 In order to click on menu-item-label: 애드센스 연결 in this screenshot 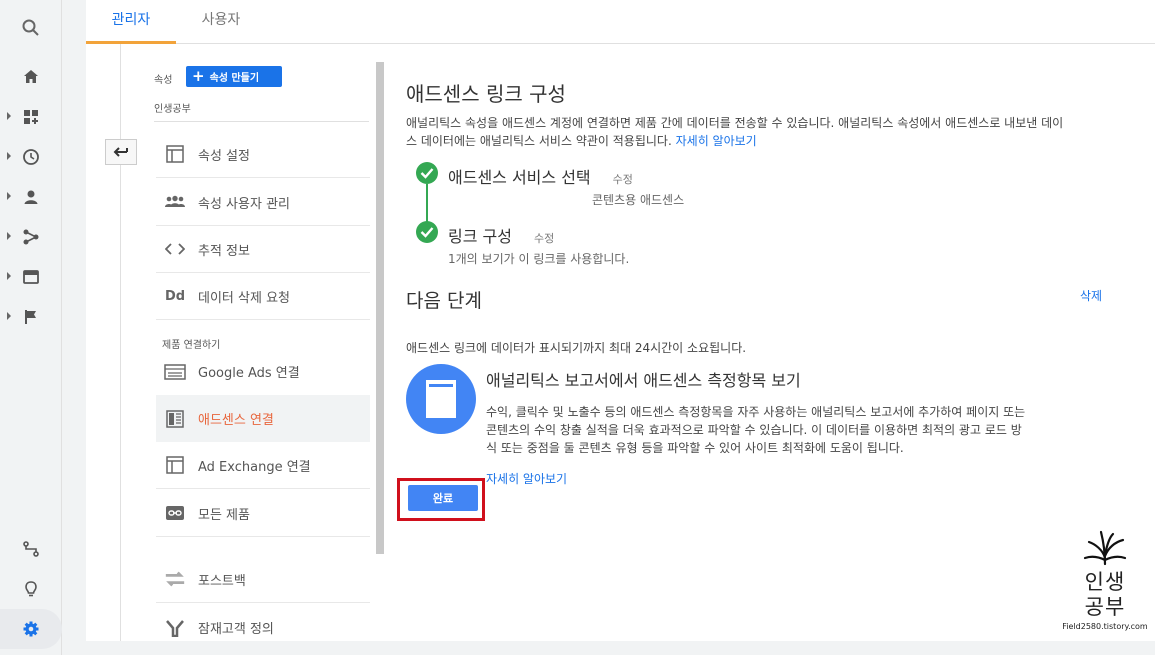, I will do `click(236, 420)`.